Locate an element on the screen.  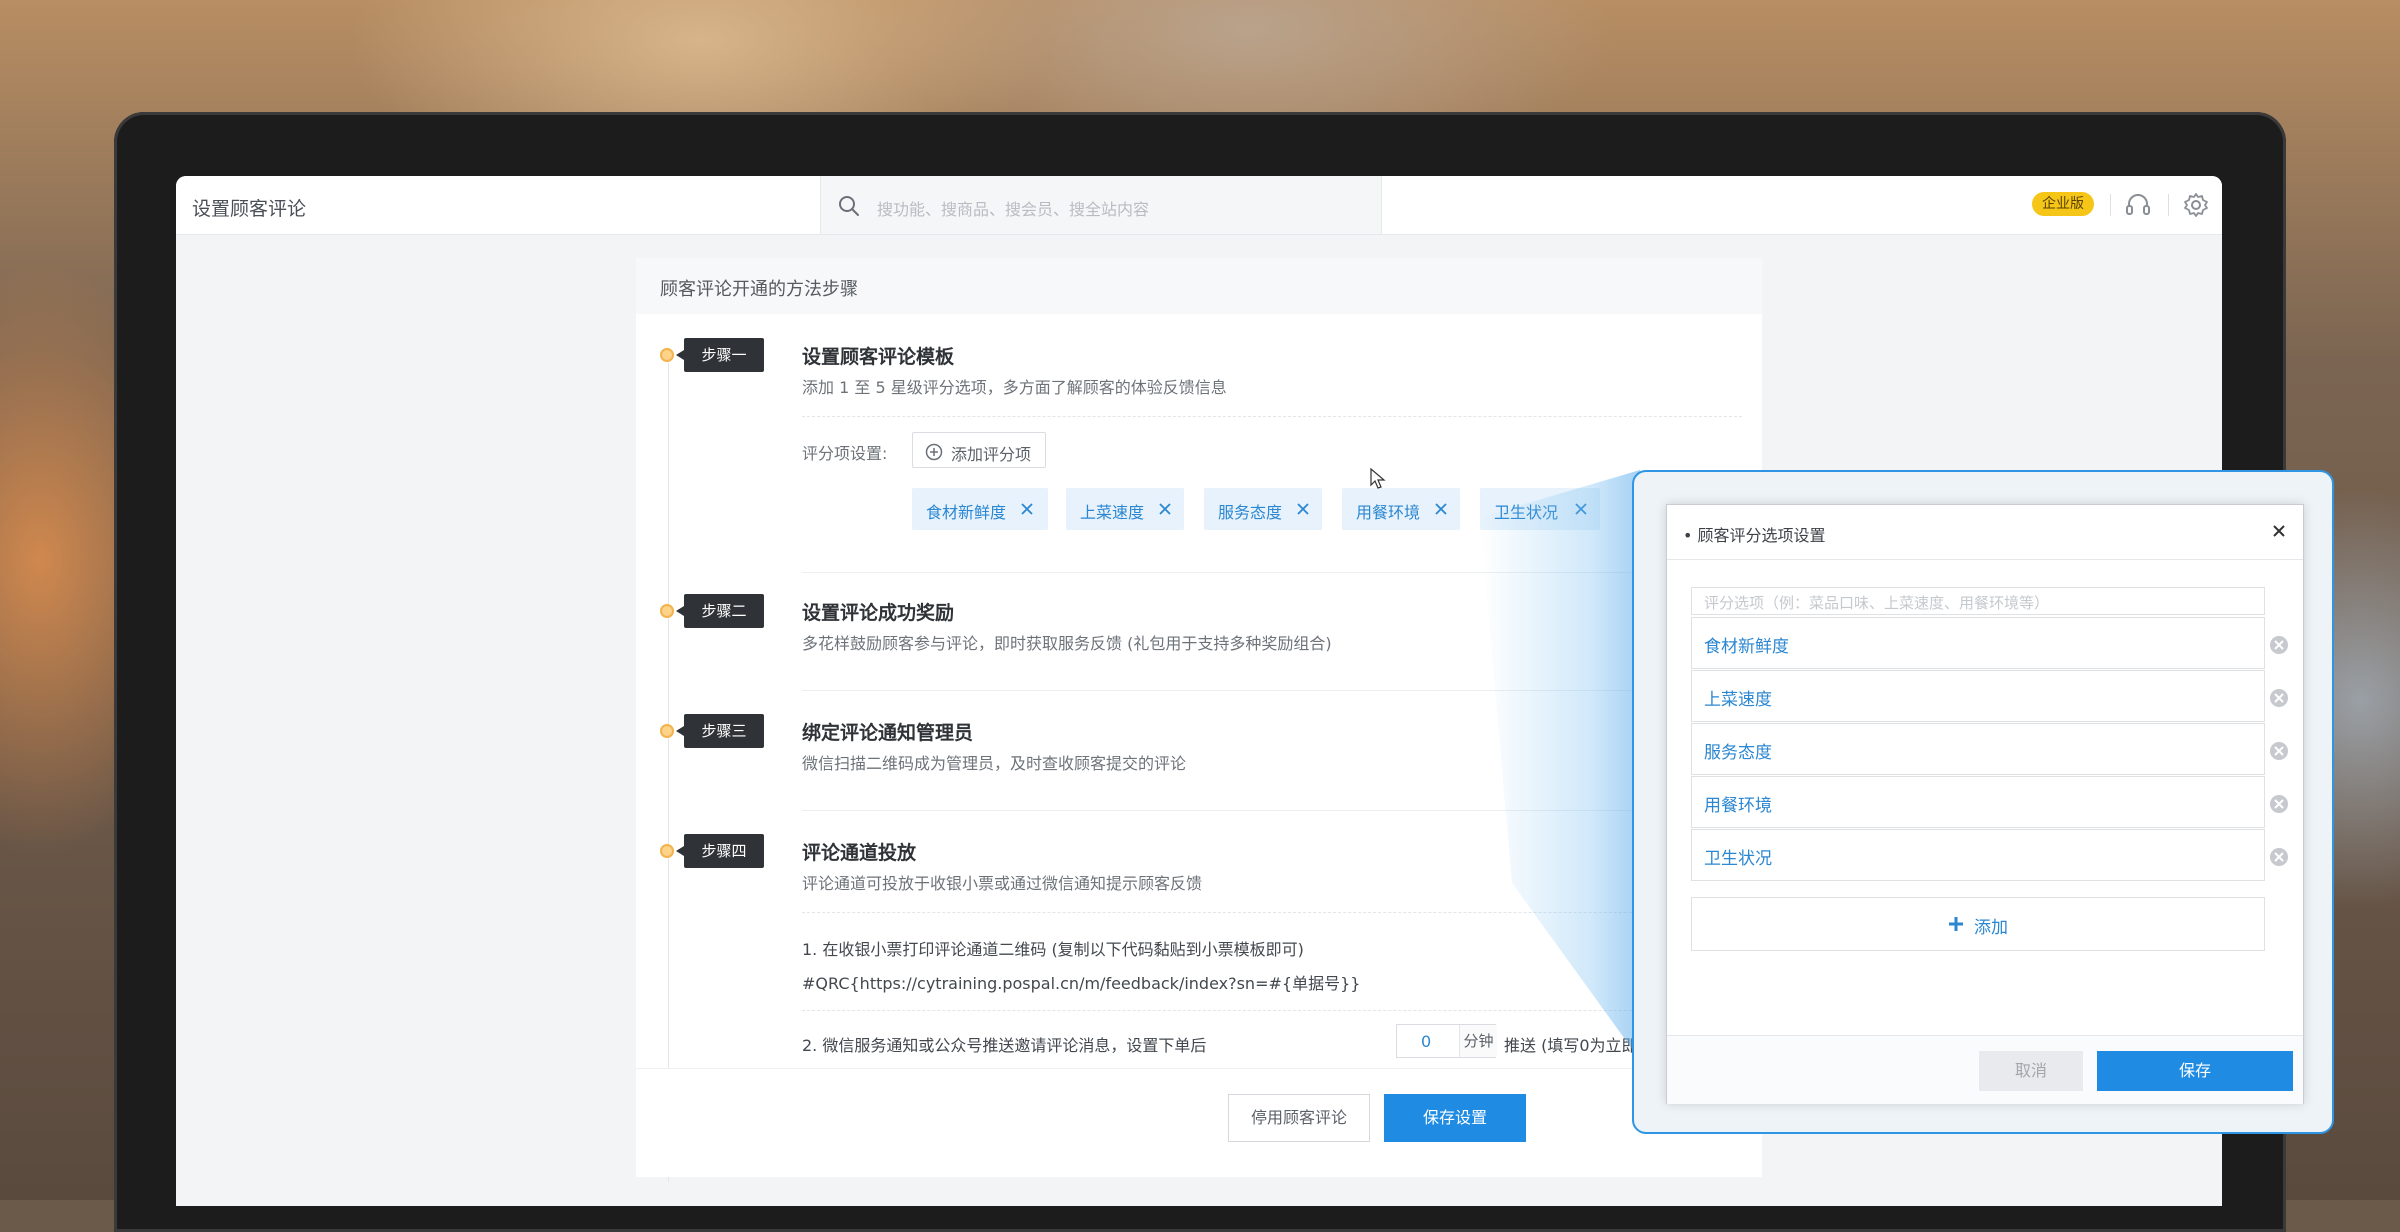
add-rating-item-button: 添加评分项 is located at coordinates (979, 450).